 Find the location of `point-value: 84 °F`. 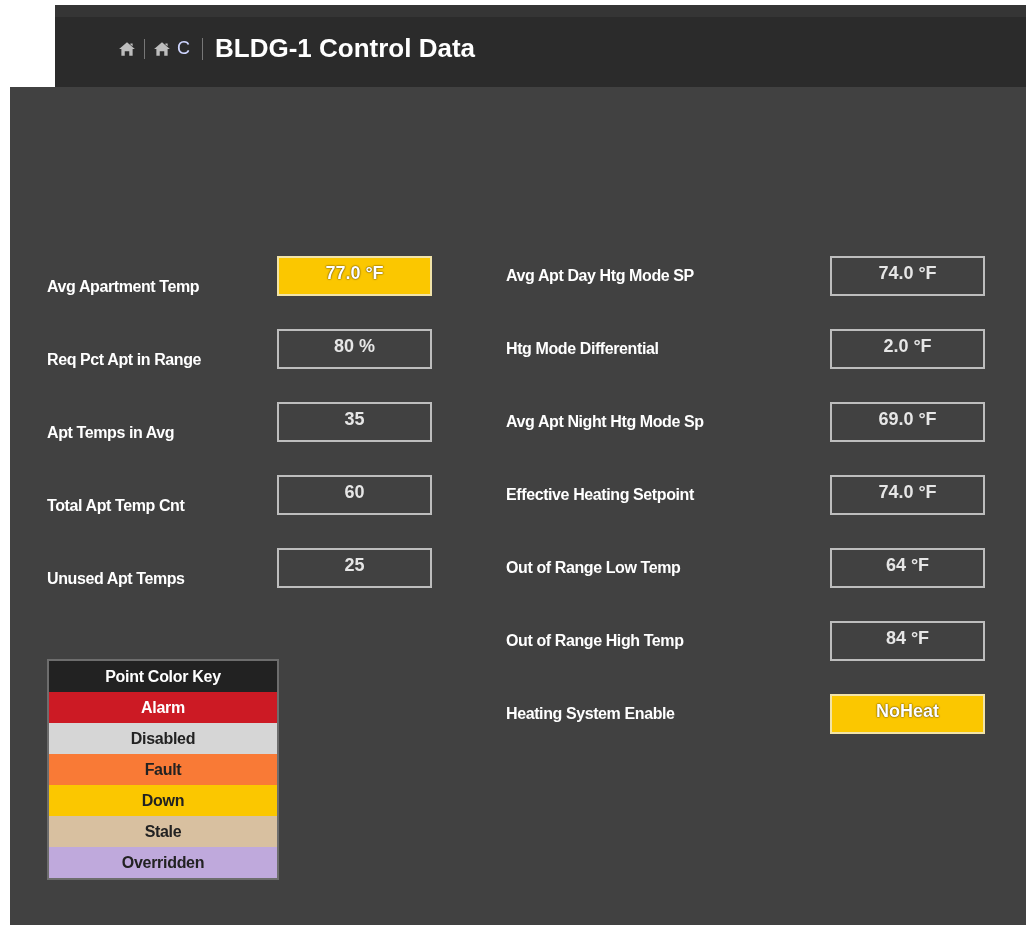

point-value: 84 °F is located at coordinates (907, 641).